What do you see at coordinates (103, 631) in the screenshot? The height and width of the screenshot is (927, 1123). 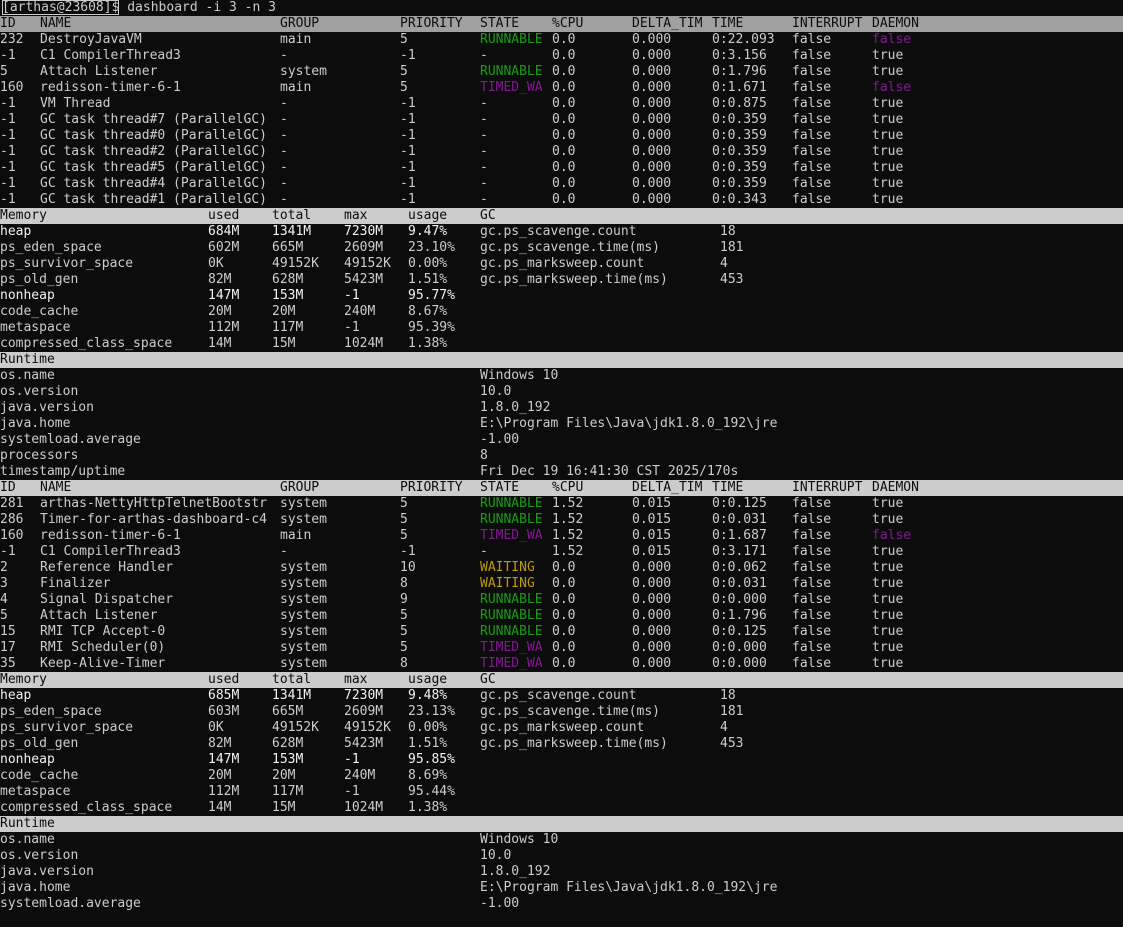 I see `thread-cell: RMI TCP Accept-0` at bounding box center [103, 631].